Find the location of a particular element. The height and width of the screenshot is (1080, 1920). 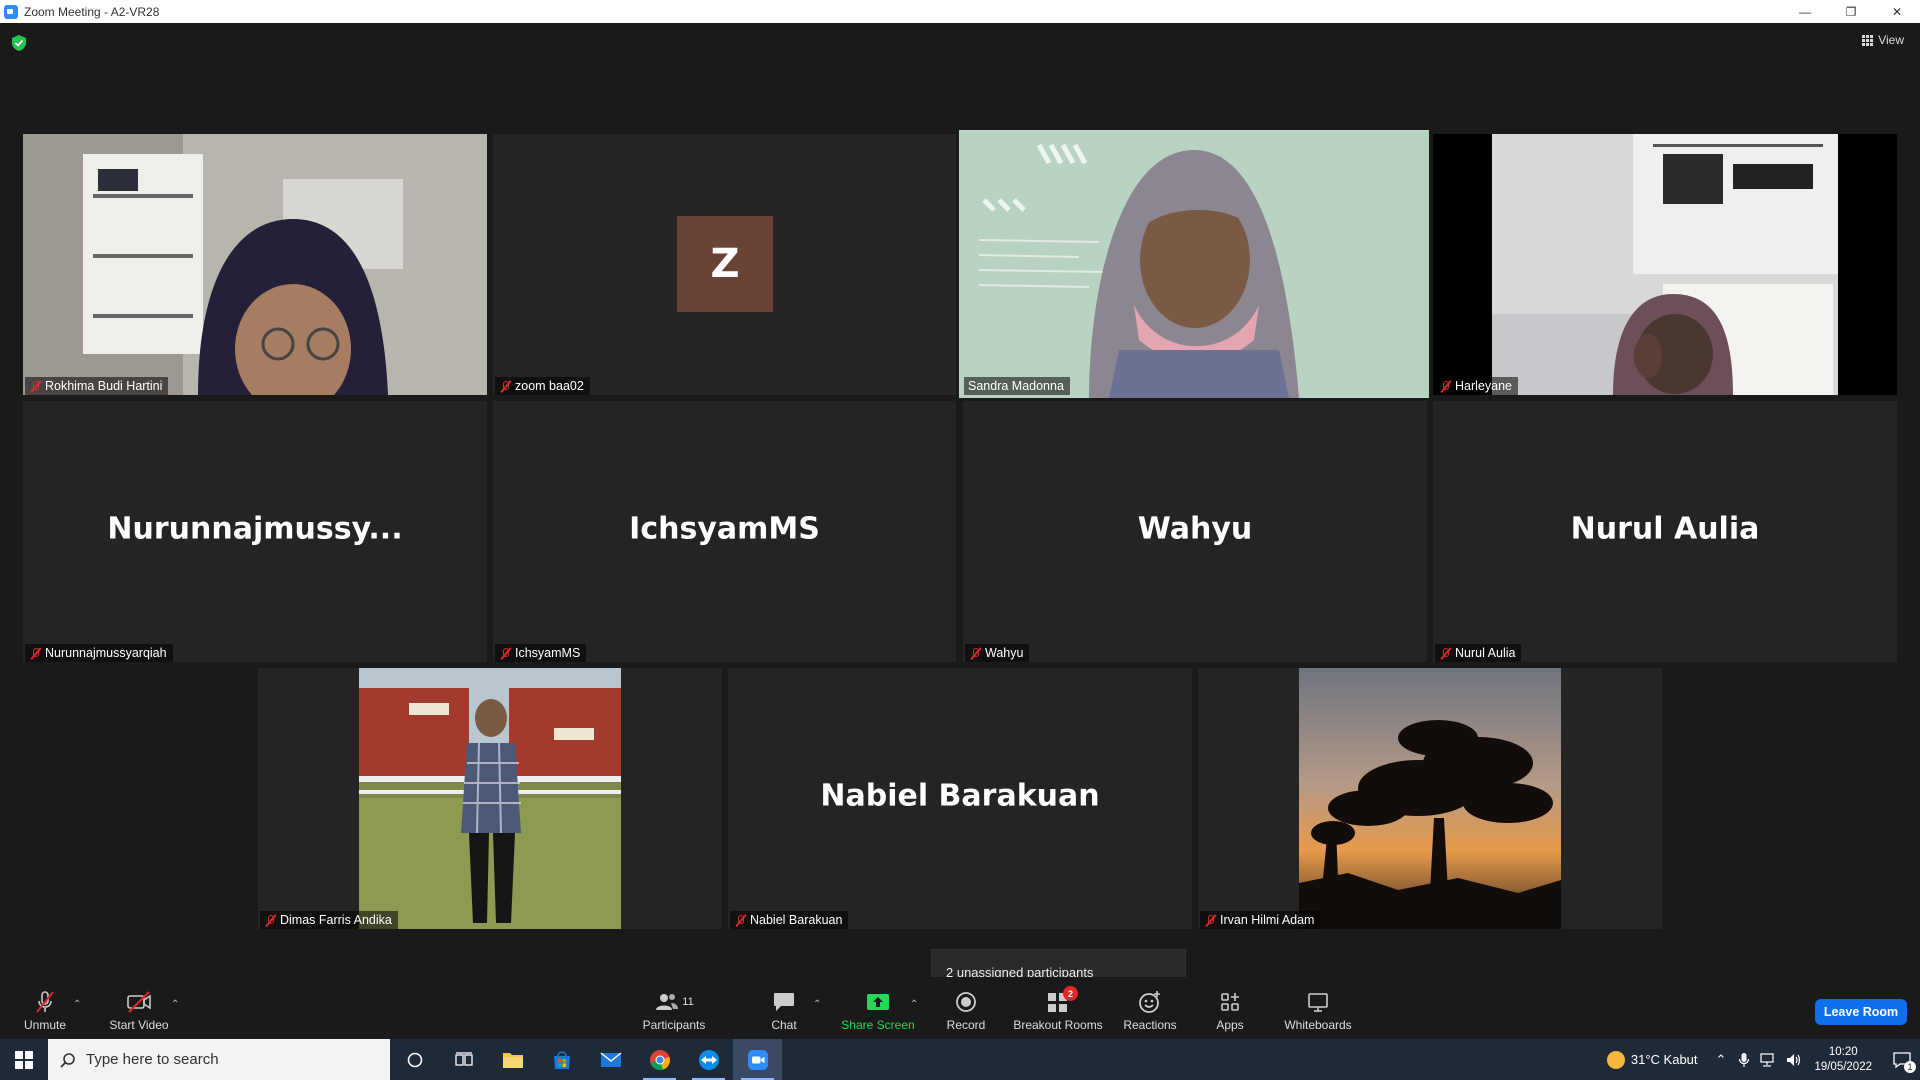

search-placeholder: Type here to search is located at coordinates (152, 1059).